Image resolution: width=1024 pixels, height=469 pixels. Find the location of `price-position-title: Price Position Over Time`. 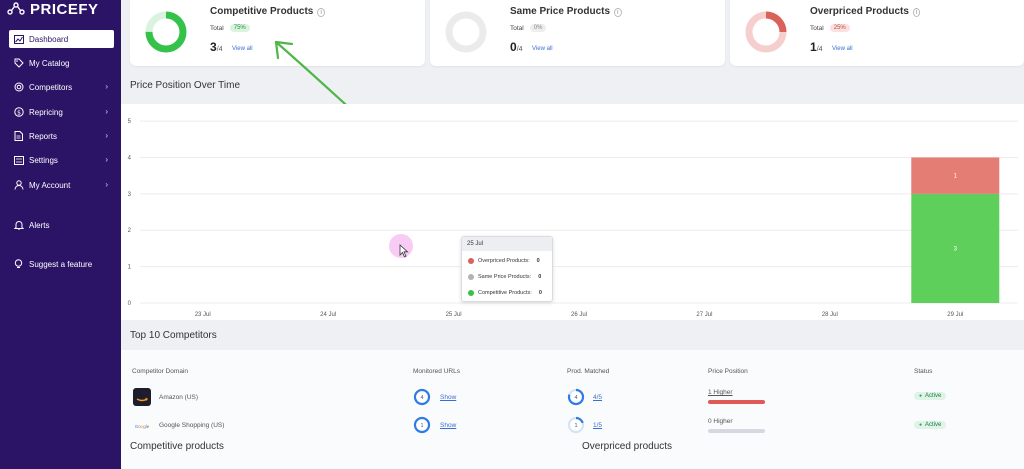

price-position-title: Price Position Over Time is located at coordinates (185, 85).